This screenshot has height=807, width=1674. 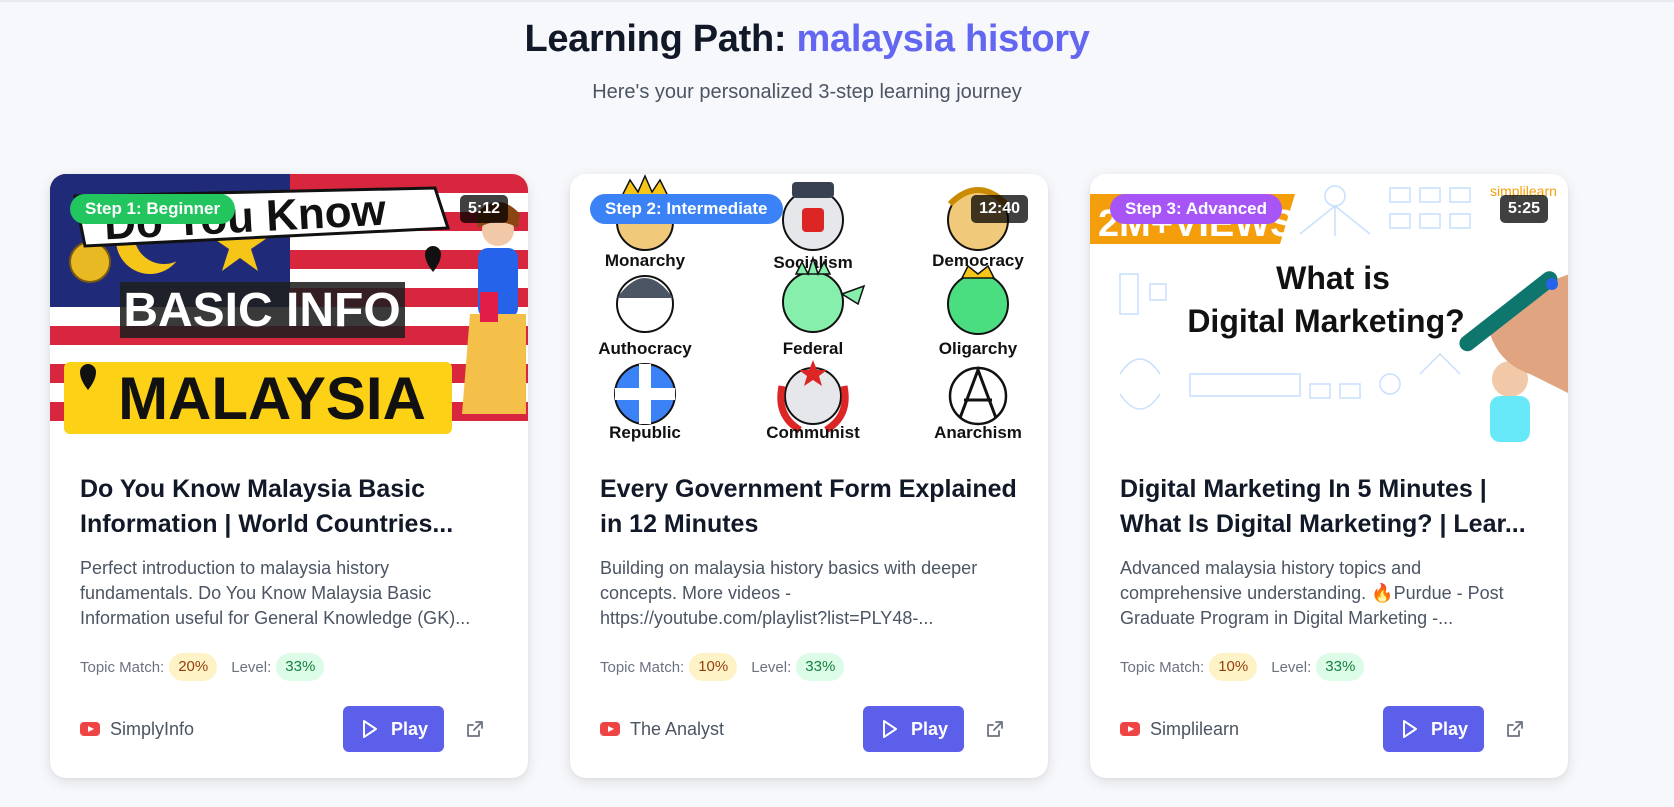 I want to click on title-prefix: Learning Path:, so click(x=655, y=39).